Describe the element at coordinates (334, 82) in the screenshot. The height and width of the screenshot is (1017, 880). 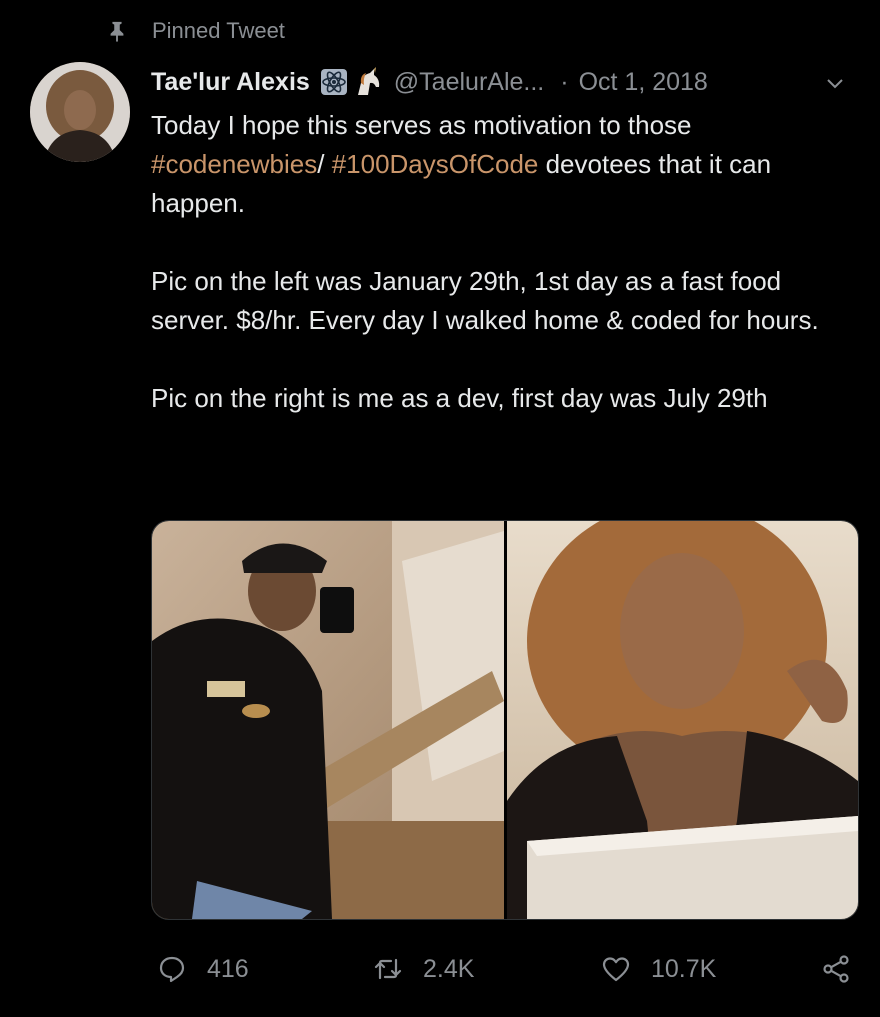
I see `atom-icon` at that location.